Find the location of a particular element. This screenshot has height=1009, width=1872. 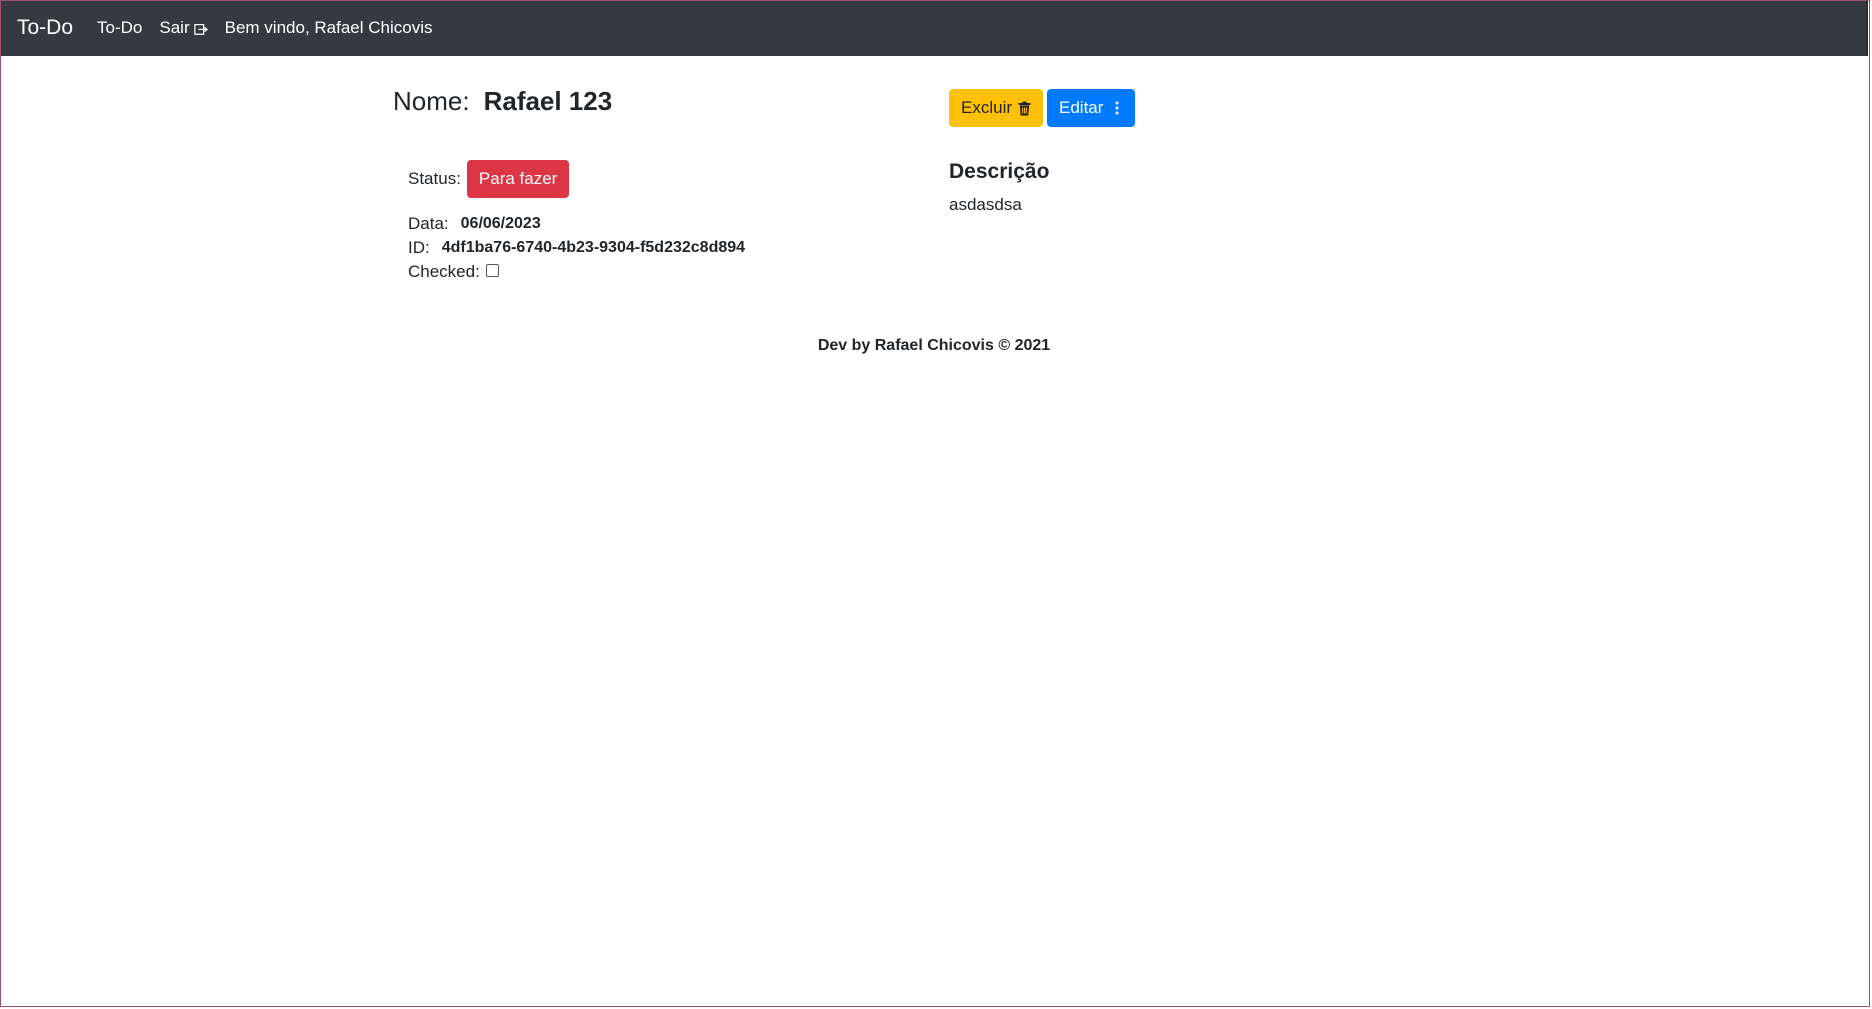

id-label: ID: is located at coordinates (419, 247).